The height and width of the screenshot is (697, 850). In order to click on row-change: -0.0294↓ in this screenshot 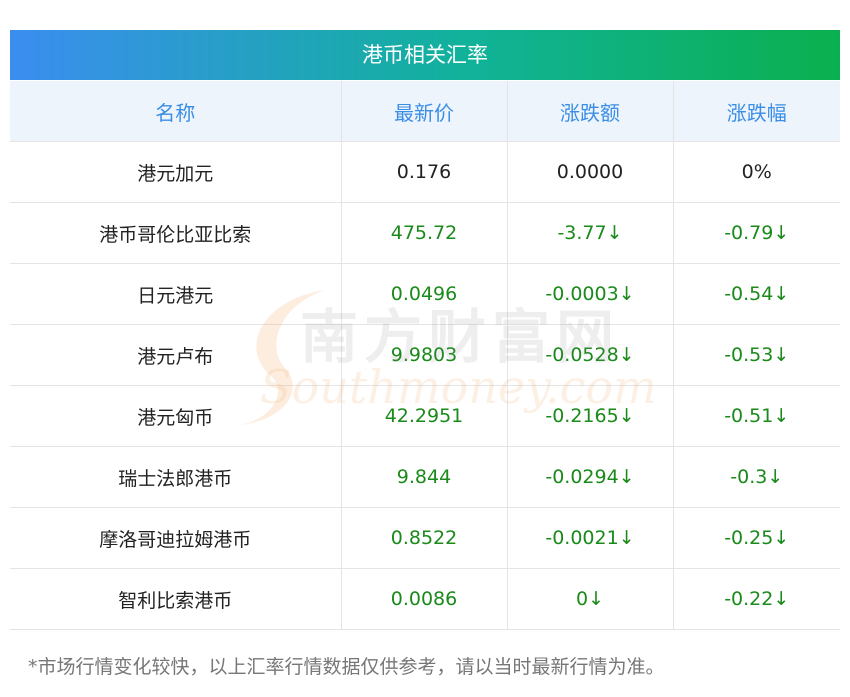, I will do `click(590, 477)`.